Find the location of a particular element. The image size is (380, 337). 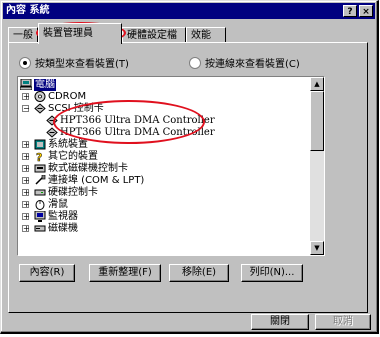

tab-hardware-profiles: 硬體設定檔 is located at coordinates (154, 35).